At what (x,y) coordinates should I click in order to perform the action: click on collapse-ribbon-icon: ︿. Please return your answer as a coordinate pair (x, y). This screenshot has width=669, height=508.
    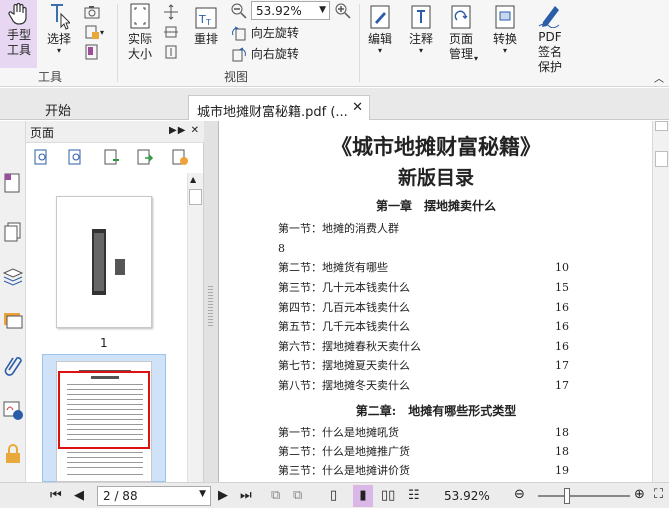
    Looking at the image, I should click on (659, 77).